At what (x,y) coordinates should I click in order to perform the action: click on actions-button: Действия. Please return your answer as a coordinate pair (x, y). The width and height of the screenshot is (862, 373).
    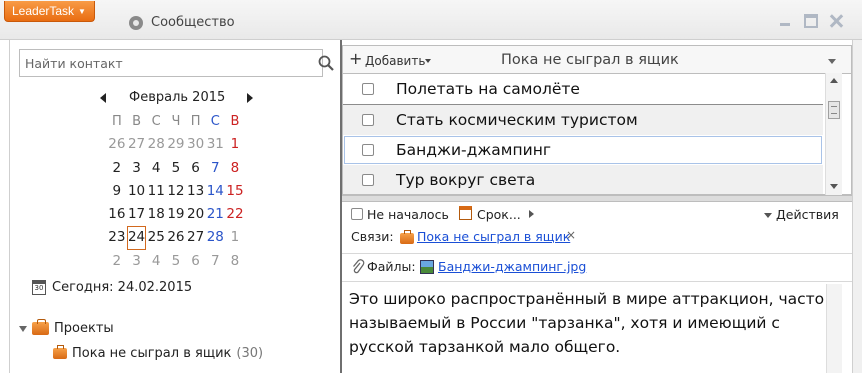
    Looking at the image, I should click on (807, 214).